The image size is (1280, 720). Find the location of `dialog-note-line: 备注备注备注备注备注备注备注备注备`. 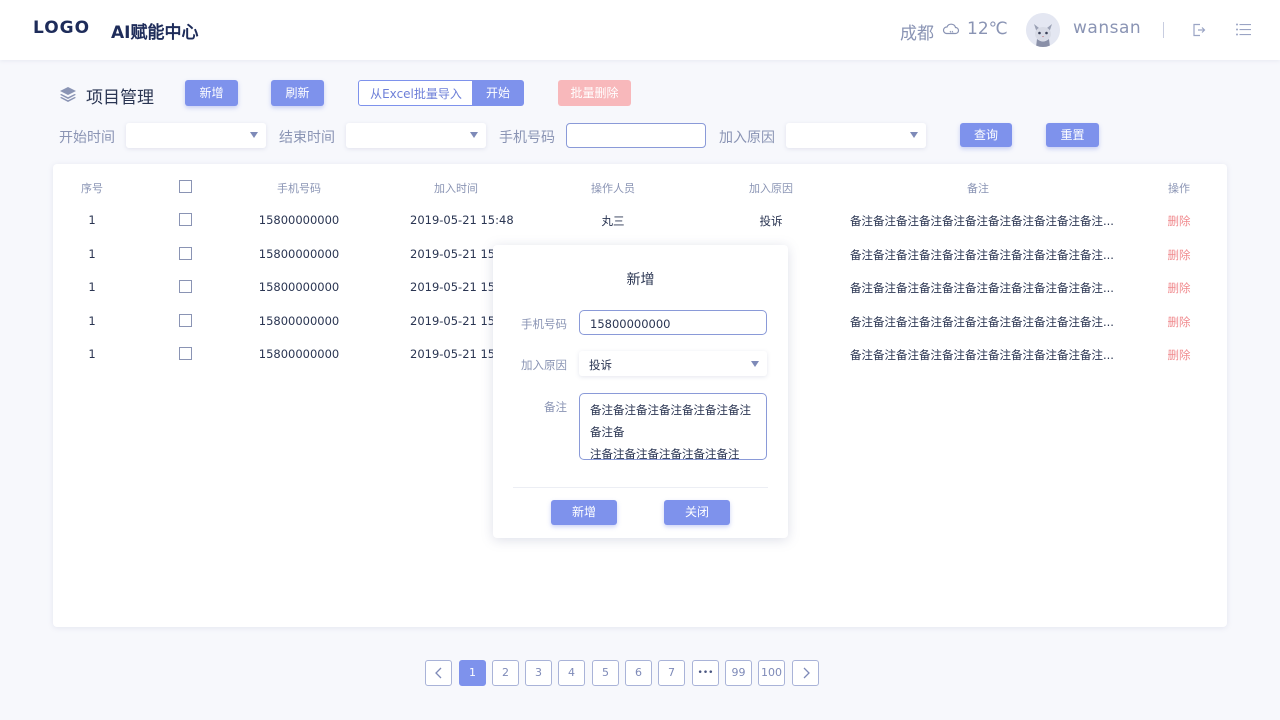

dialog-note-line: 备注备注备注备注备注备注备注备注备 is located at coordinates (670, 421).